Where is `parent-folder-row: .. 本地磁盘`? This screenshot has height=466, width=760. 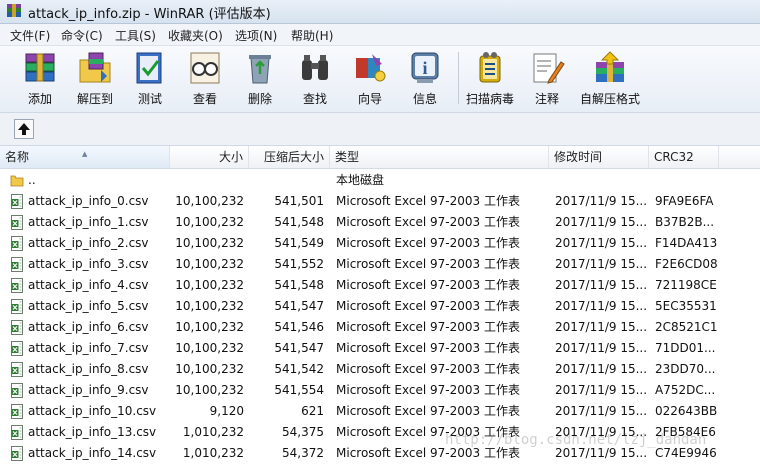 parent-folder-row: .. 本地磁盘 is located at coordinates (380, 180).